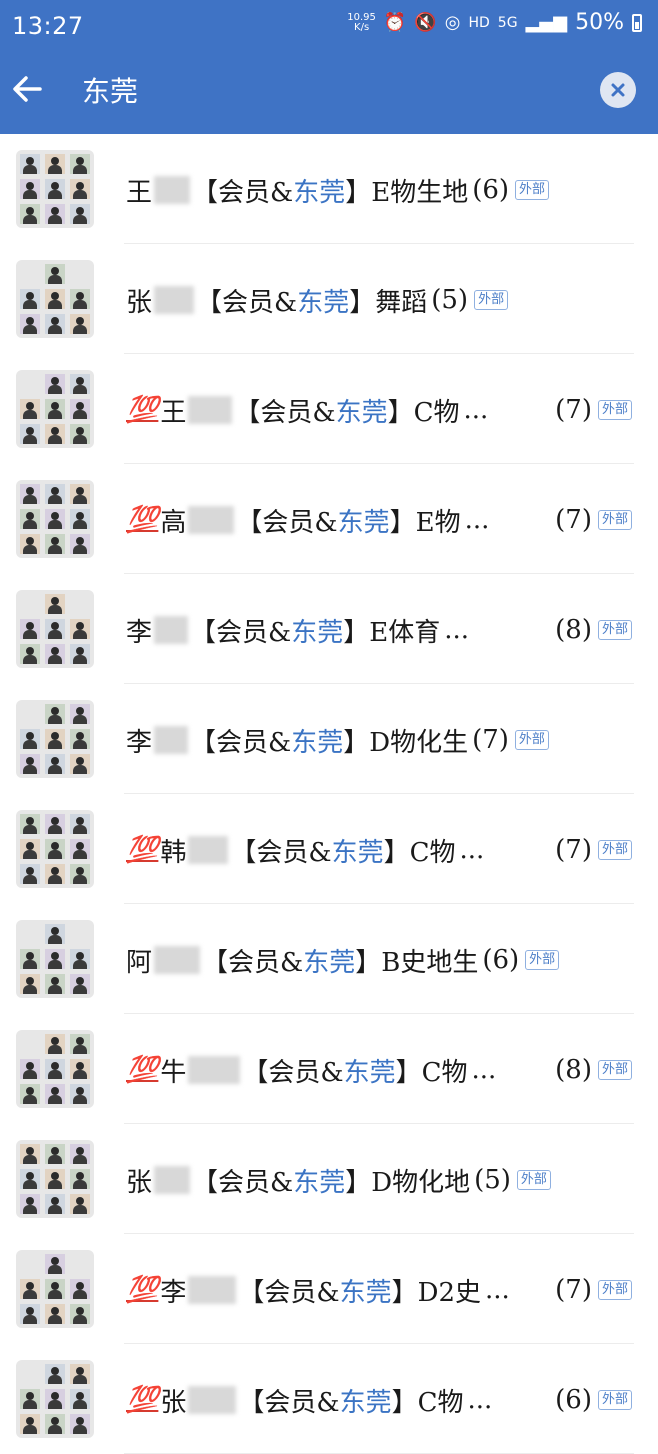 The height and width of the screenshot is (1454, 658). I want to click on group-name: 💯 牛 【会员& 东莞】 C物... (8) 外部, so click(379, 1070).